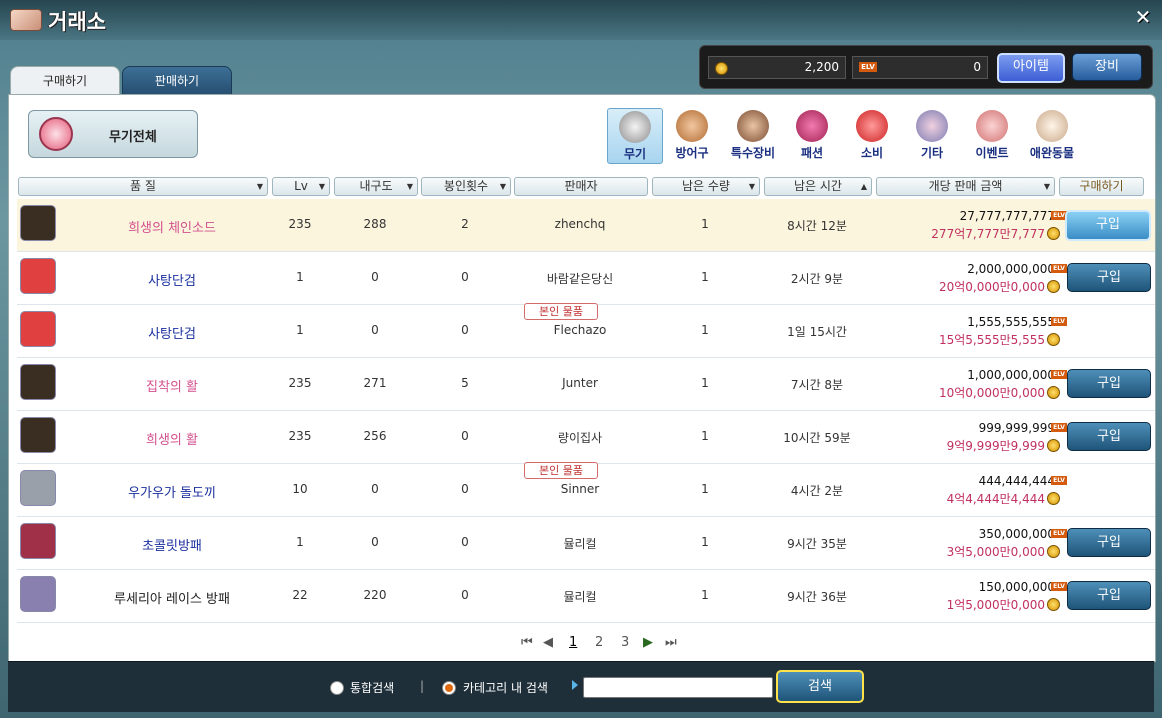 This screenshot has height=718, width=1162. What do you see at coordinates (872, 153) in the screenshot?
I see `category-label: 소비` at bounding box center [872, 153].